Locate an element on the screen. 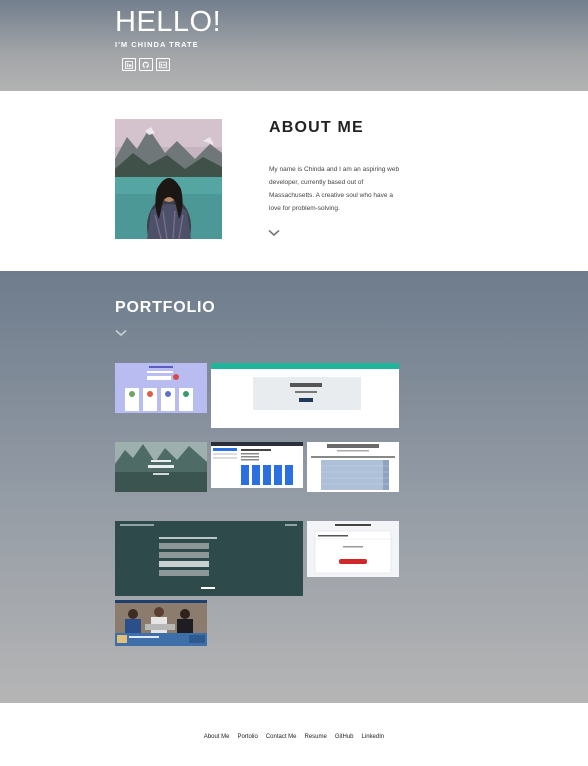 The image size is (588, 766). footer-link-github: GitHub is located at coordinates (344, 737).